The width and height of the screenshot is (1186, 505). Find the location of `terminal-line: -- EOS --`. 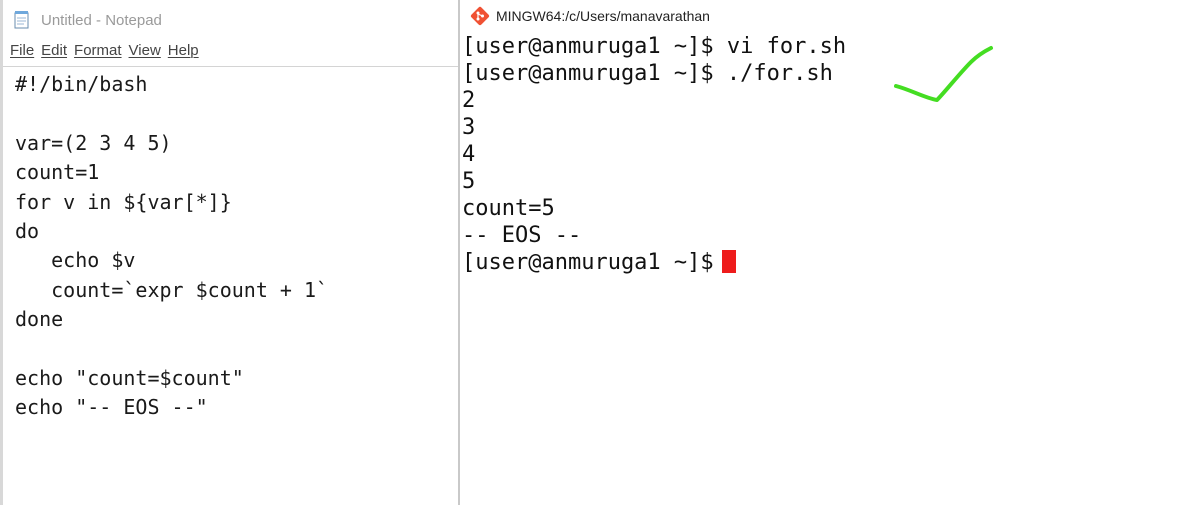

terminal-line: -- EOS -- is located at coordinates (522, 235).